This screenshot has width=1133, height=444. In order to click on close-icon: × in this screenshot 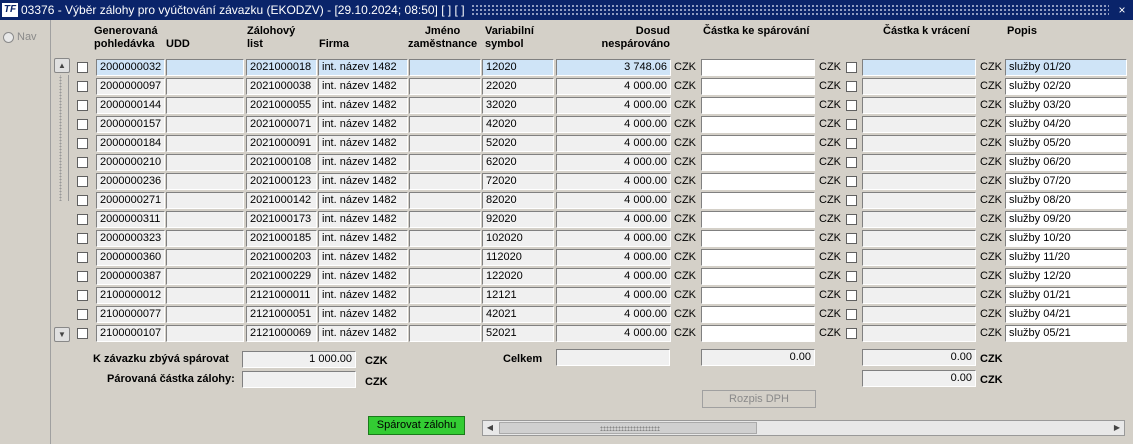, I will do `click(1122, 10)`.